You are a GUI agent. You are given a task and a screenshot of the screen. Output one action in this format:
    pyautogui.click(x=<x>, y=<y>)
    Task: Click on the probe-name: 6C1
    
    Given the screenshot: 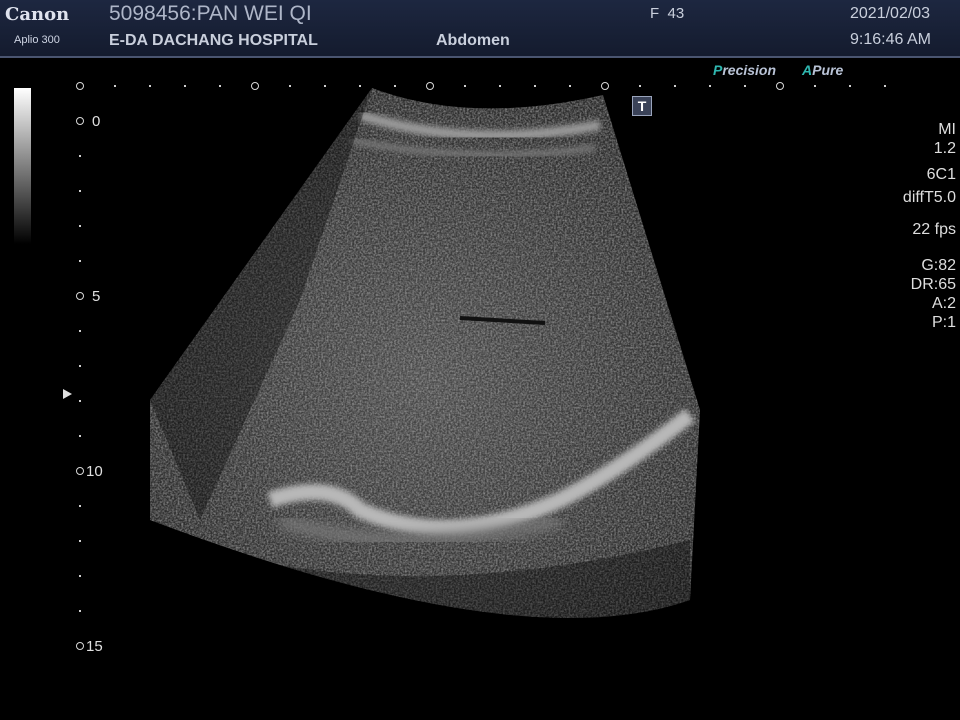 What is the action you would take?
    pyautogui.click(x=941, y=174)
    